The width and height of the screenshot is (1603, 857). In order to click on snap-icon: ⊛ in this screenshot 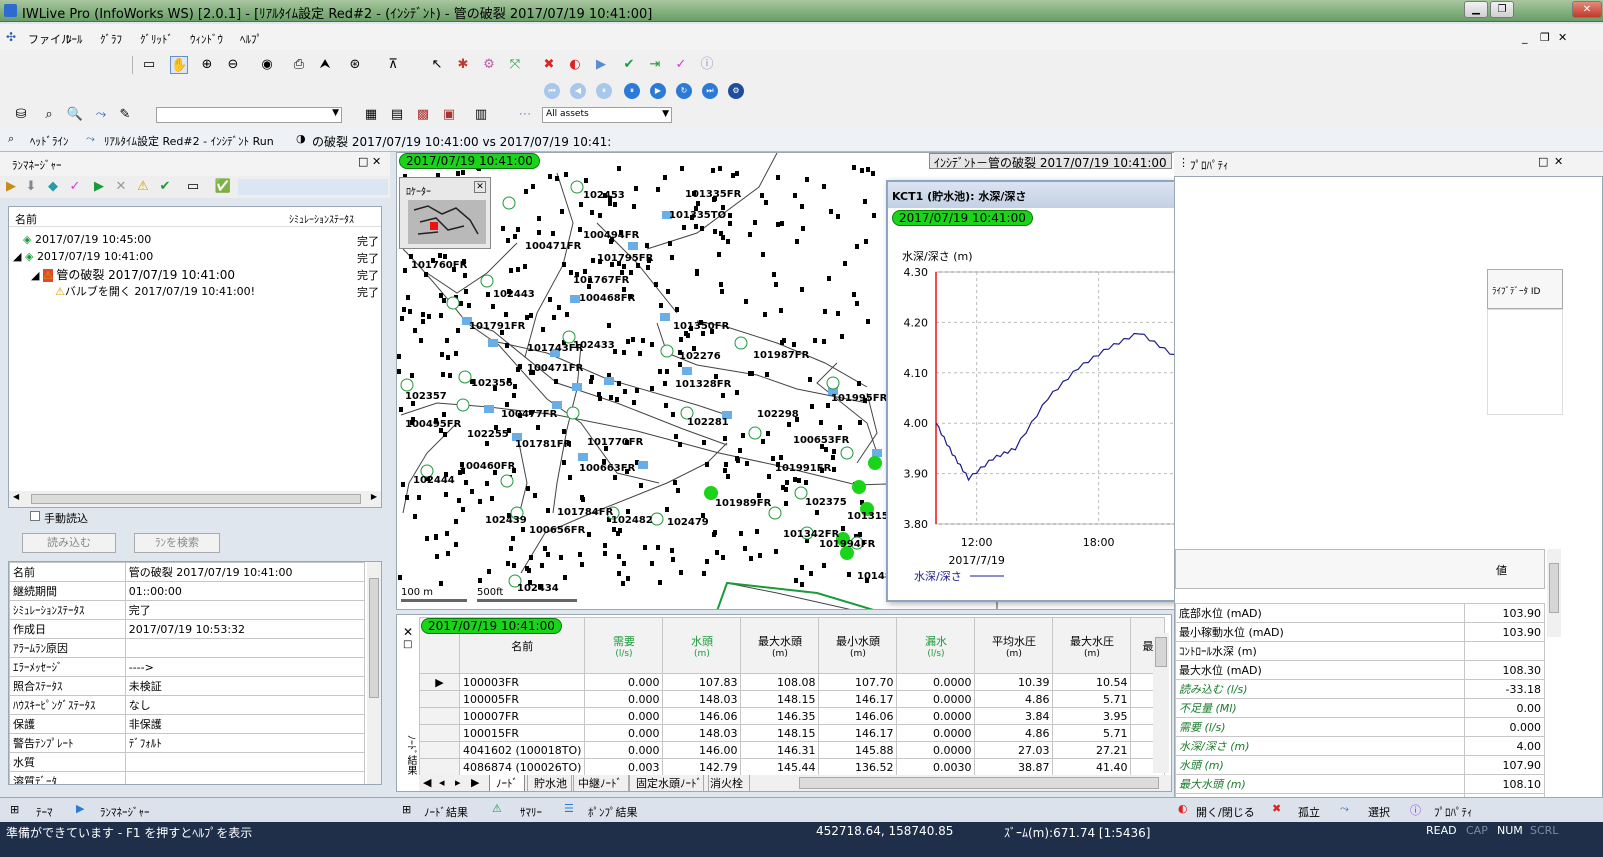, I will do `click(355, 65)`.